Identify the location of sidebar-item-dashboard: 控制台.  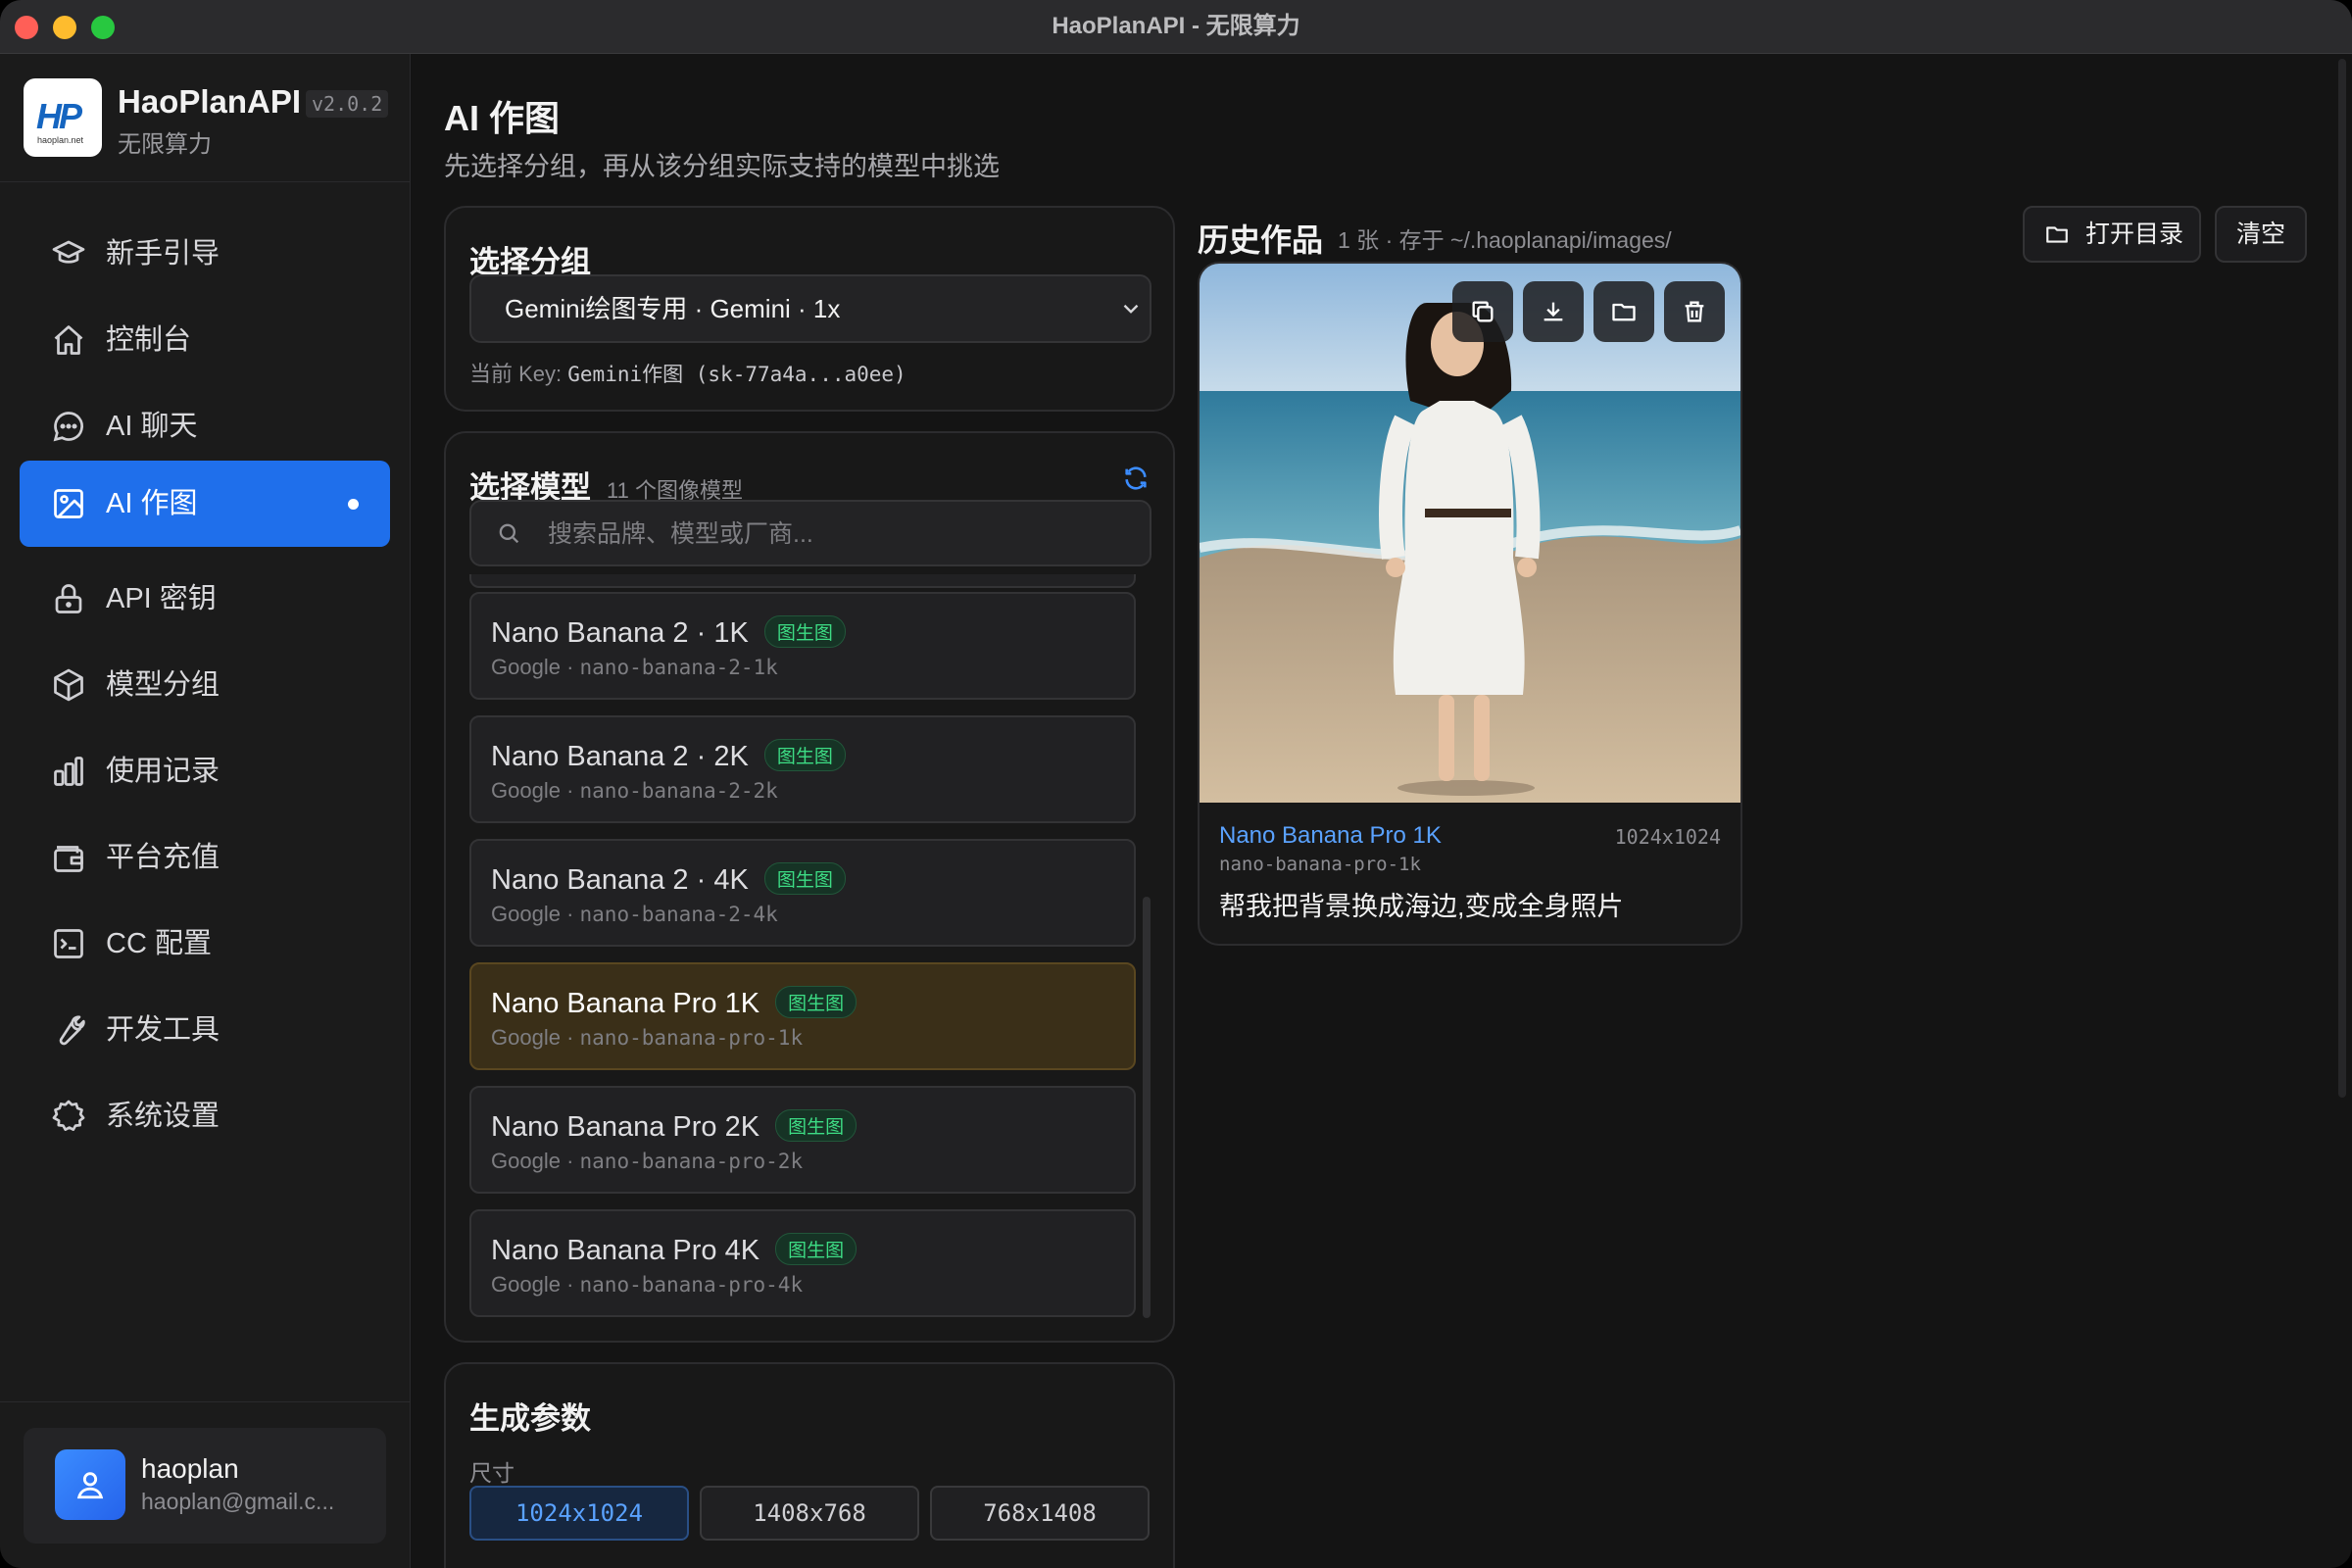
(205, 340).